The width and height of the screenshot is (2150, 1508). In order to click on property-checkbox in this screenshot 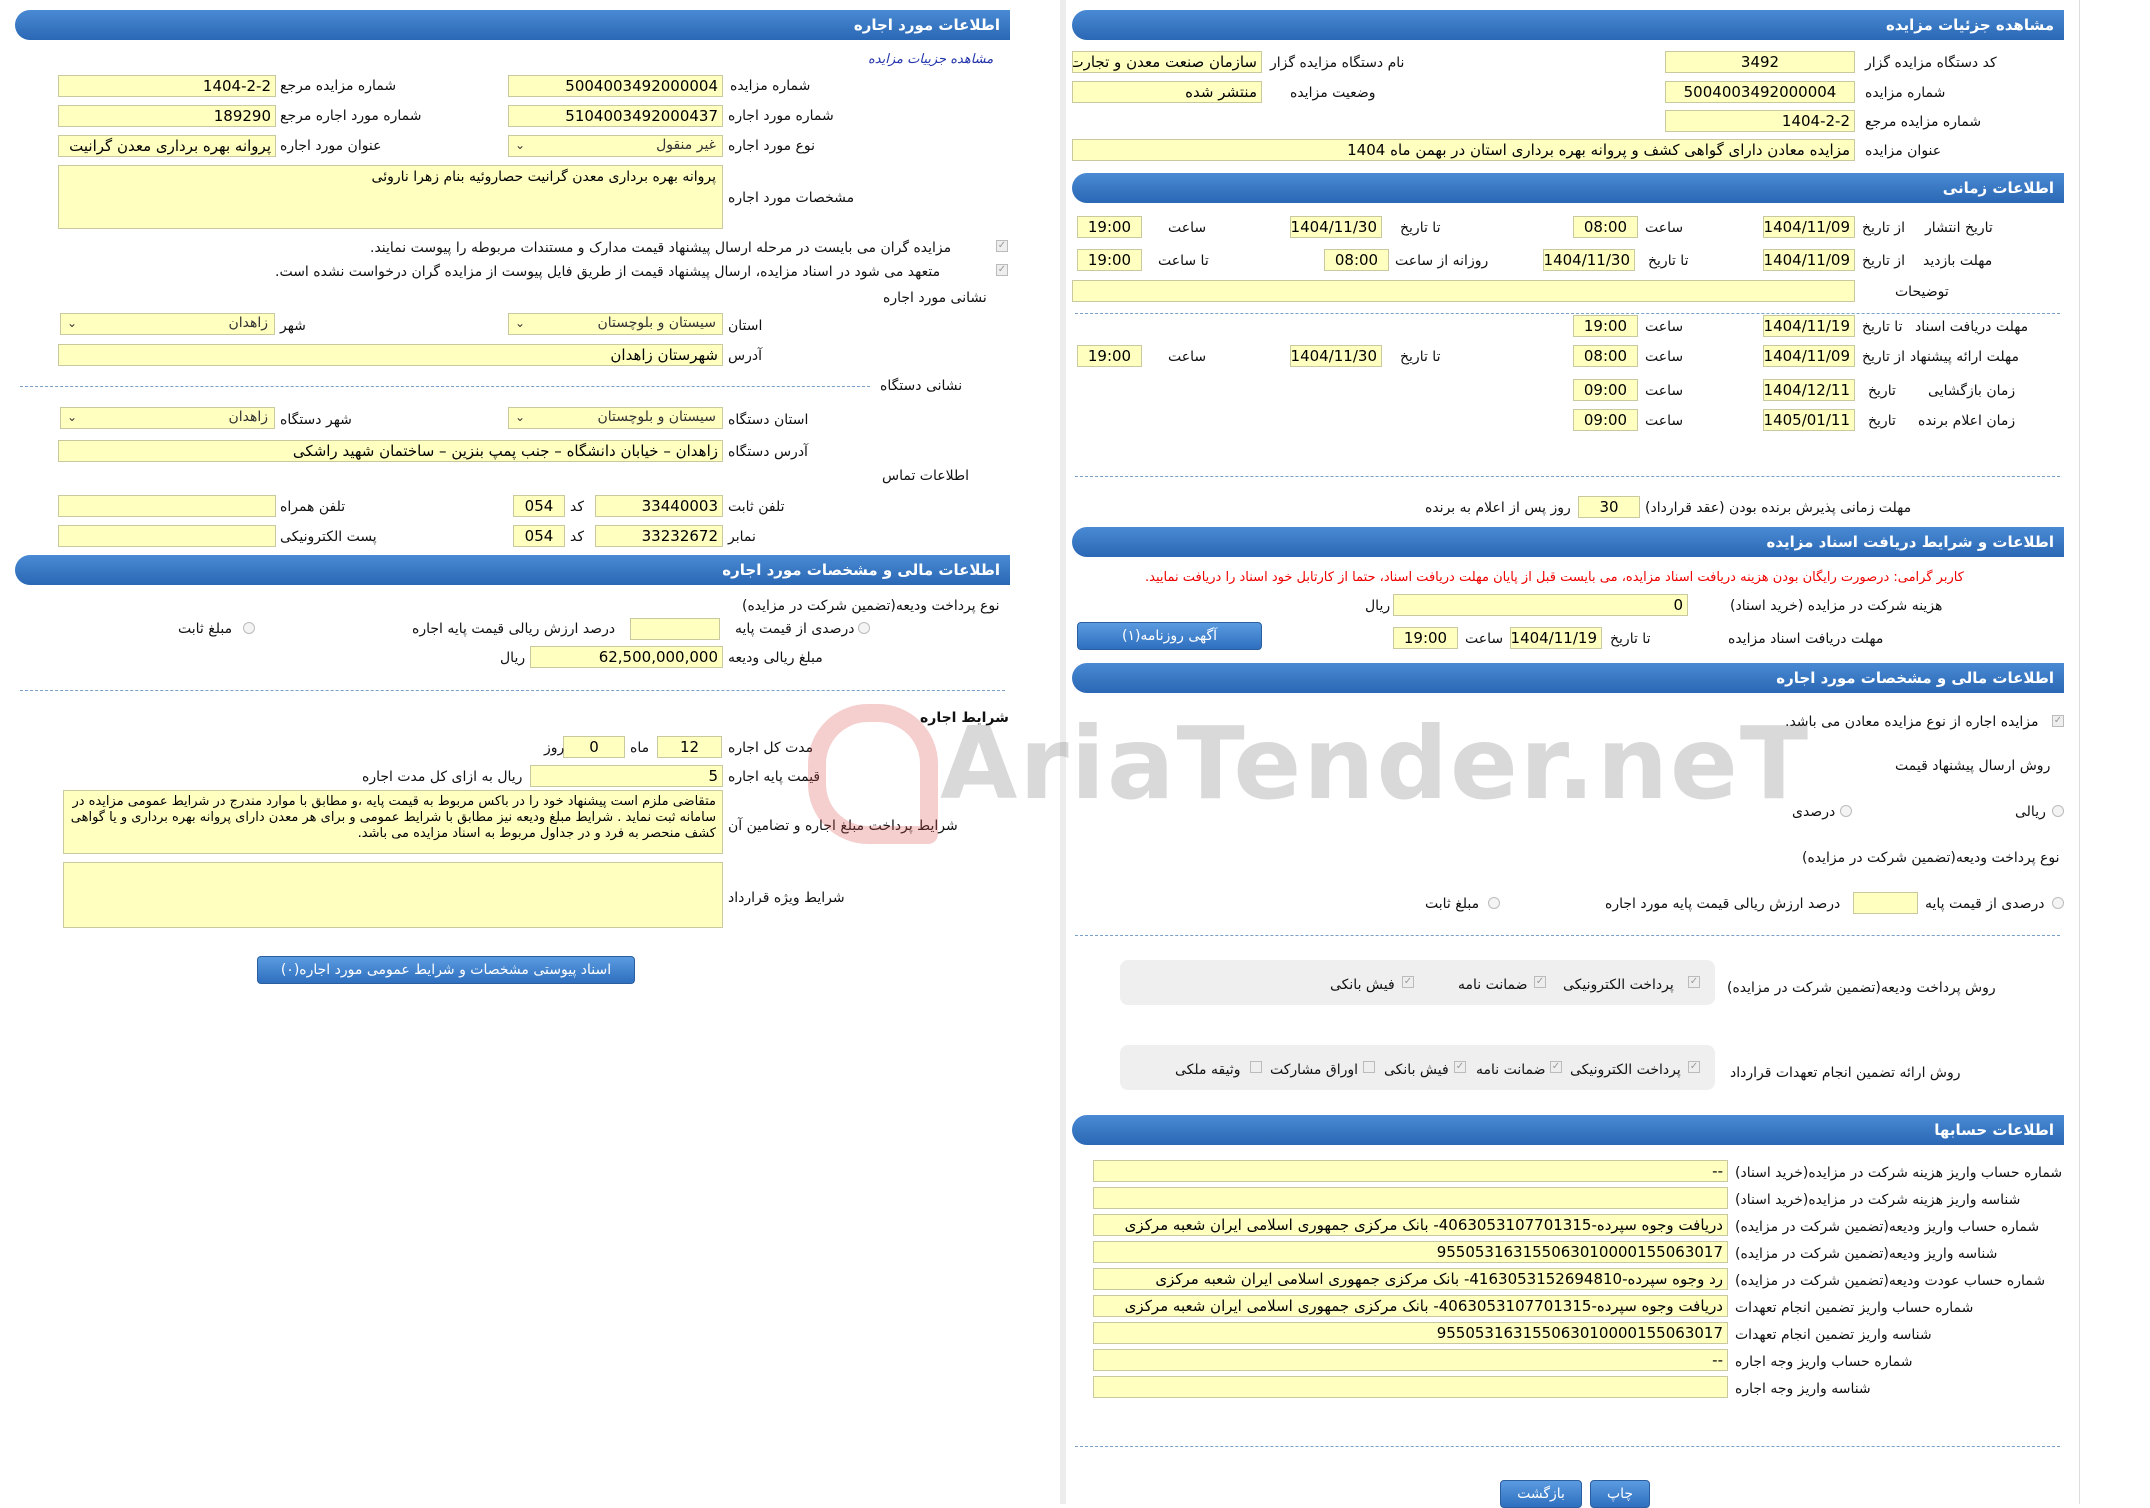, I will do `click(1256, 1067)`.